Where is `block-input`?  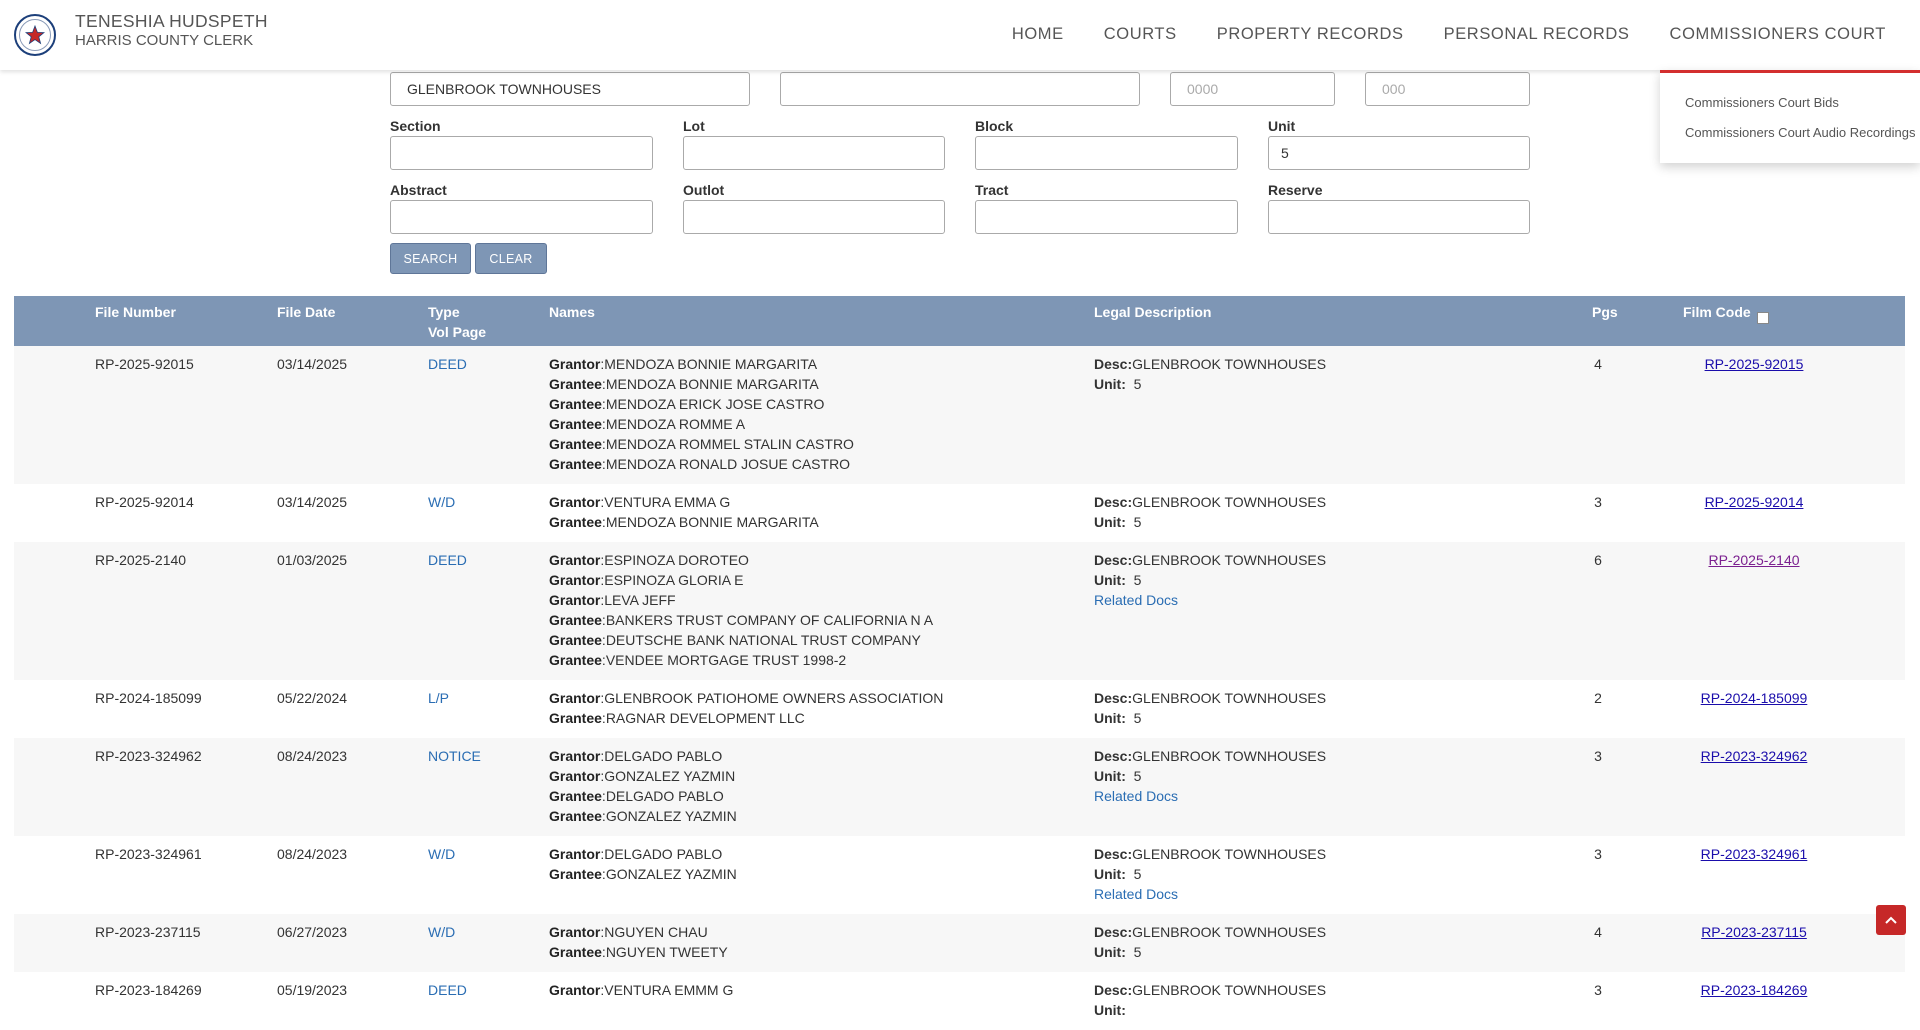
block-input is located at coordinates (1106, 153).